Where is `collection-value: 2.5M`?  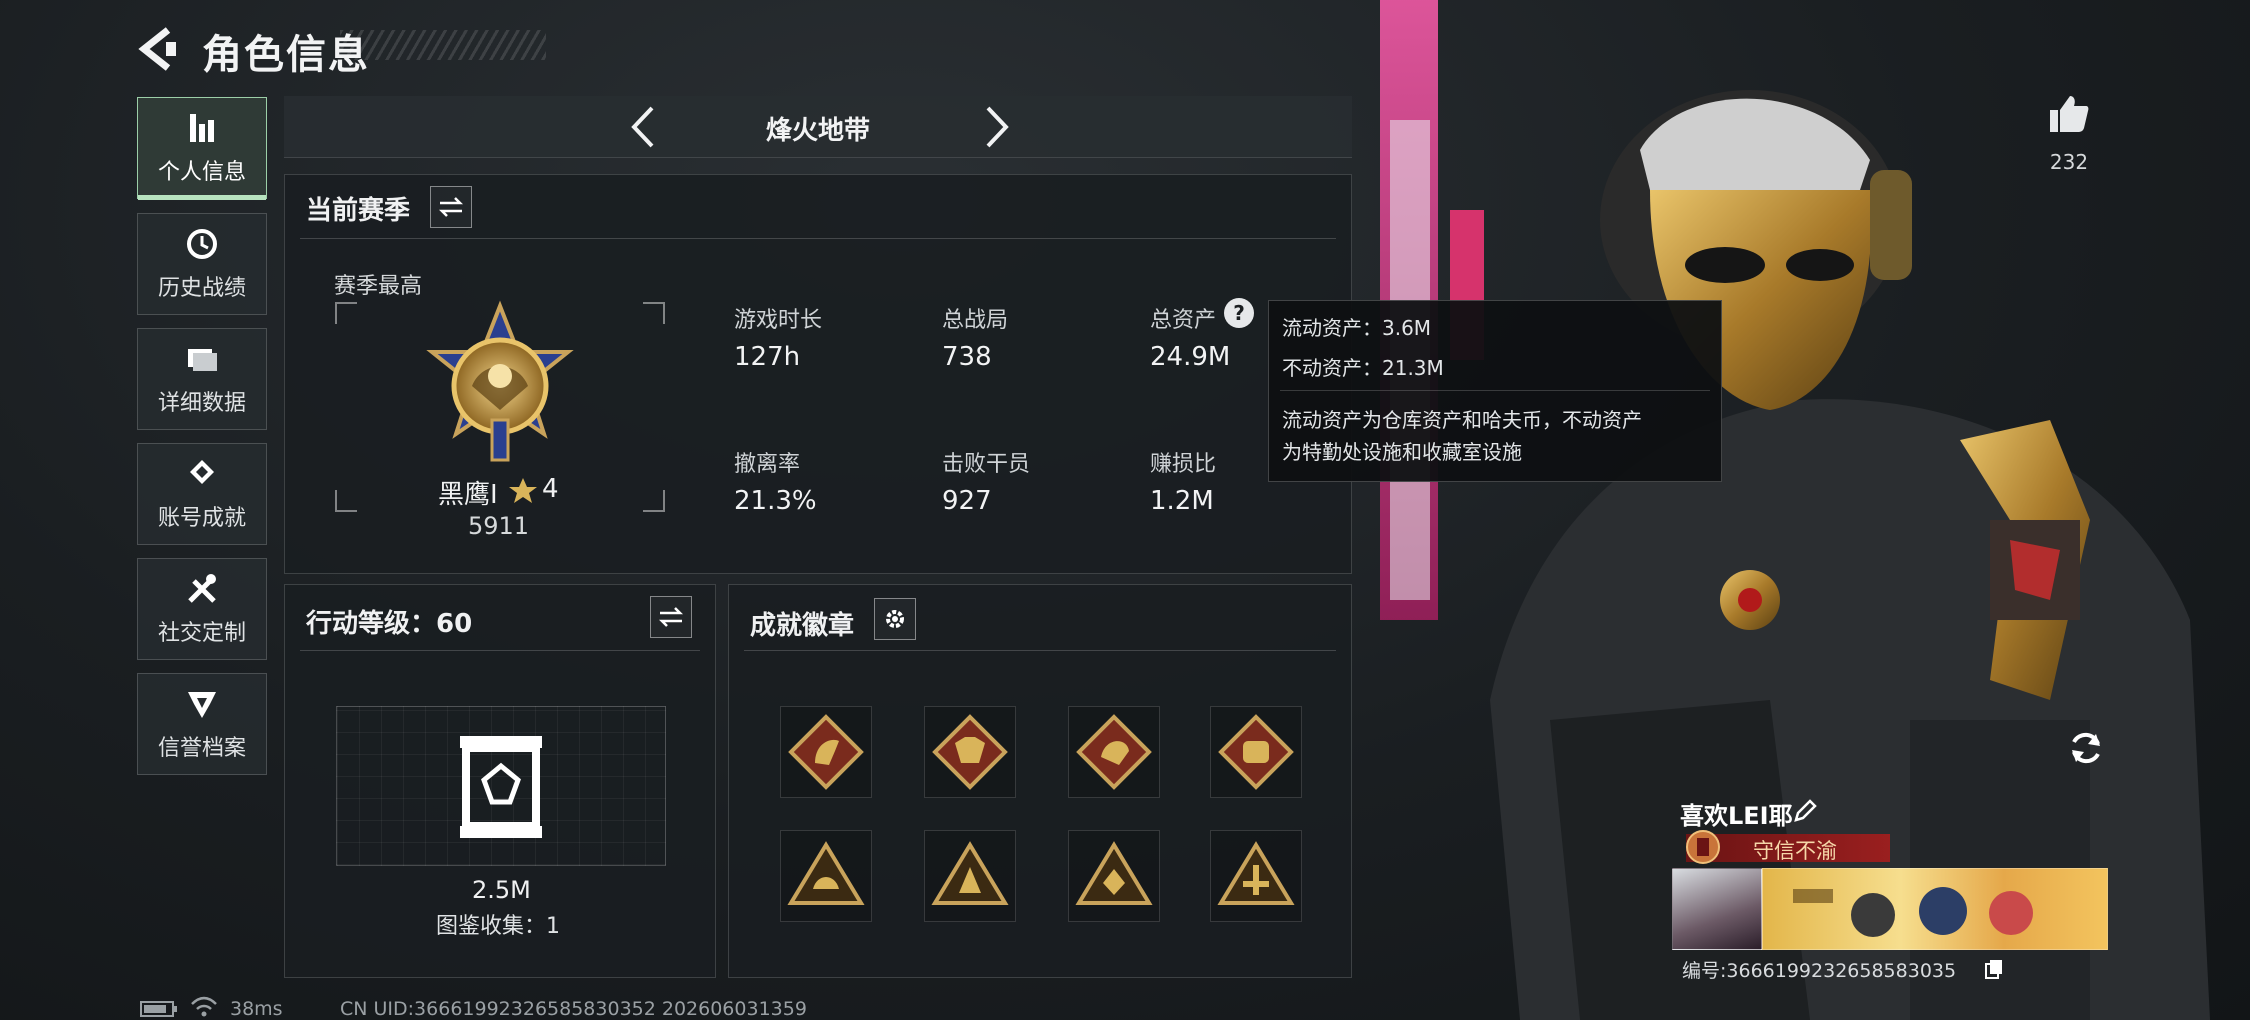
collection-value: 2.5M is located at coordinates (501, 890).